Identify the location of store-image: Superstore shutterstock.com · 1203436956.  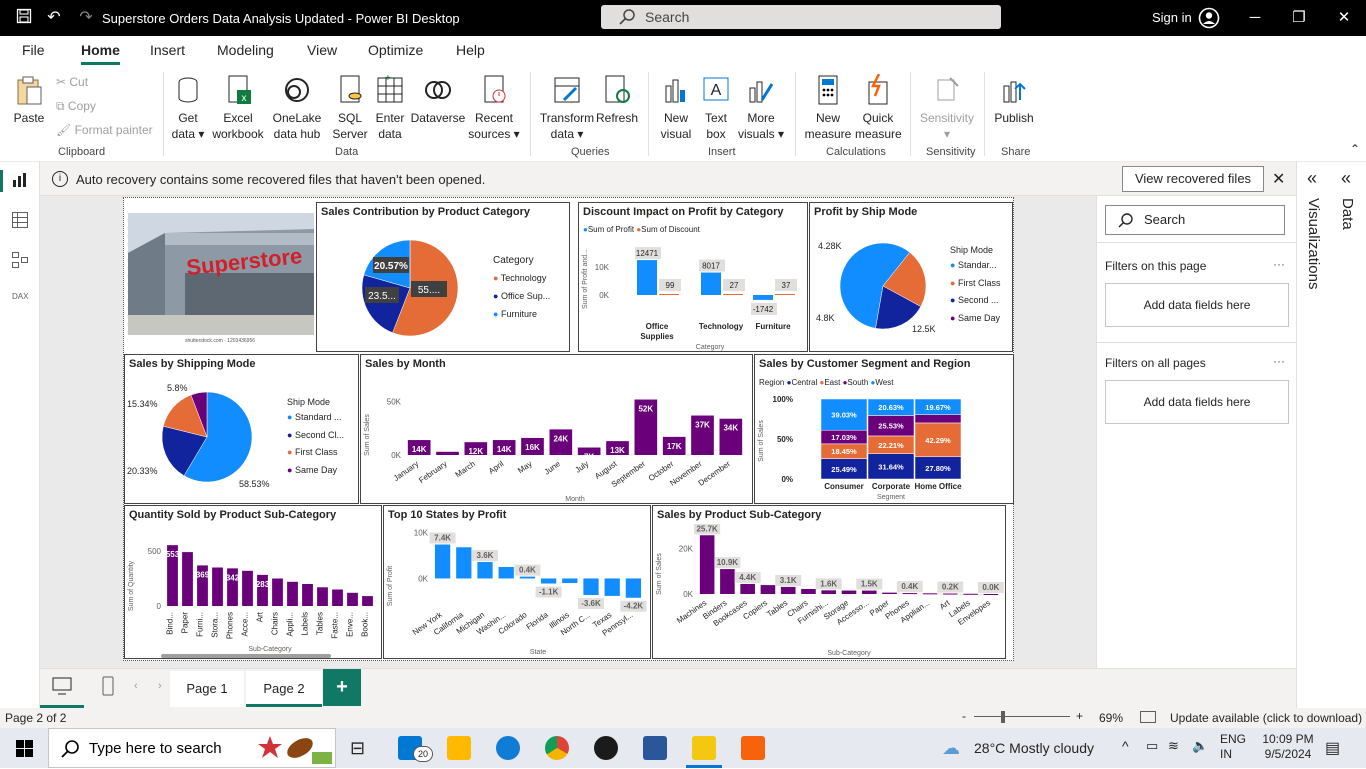
(220, 276).